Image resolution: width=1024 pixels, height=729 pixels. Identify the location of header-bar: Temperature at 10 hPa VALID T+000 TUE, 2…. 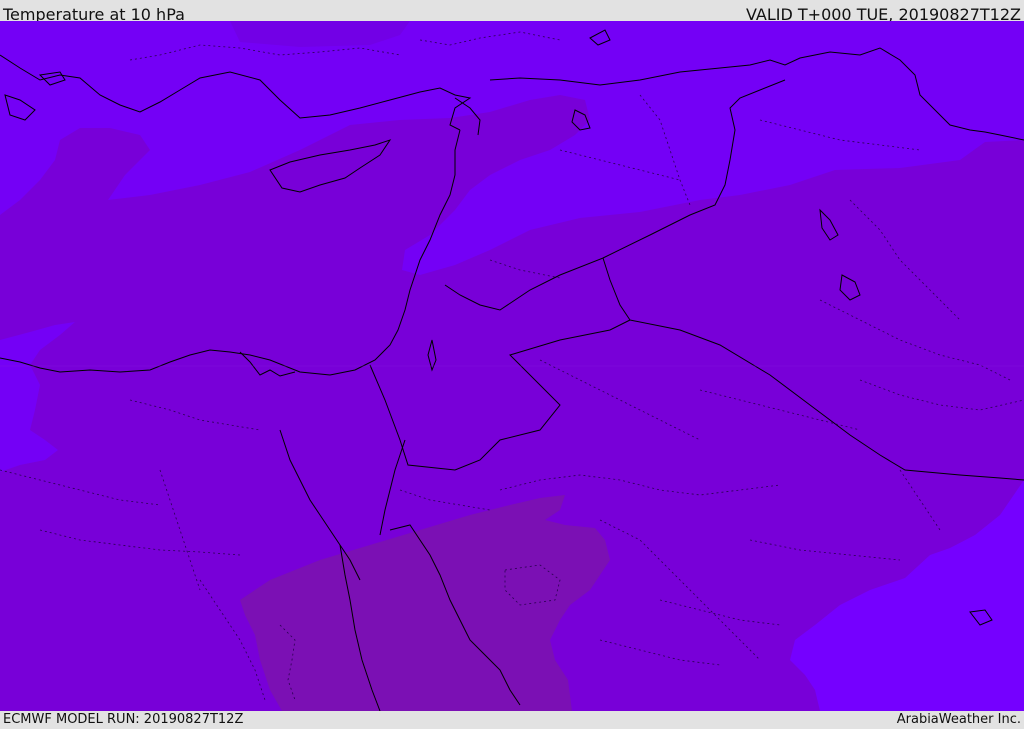
(512, 12).